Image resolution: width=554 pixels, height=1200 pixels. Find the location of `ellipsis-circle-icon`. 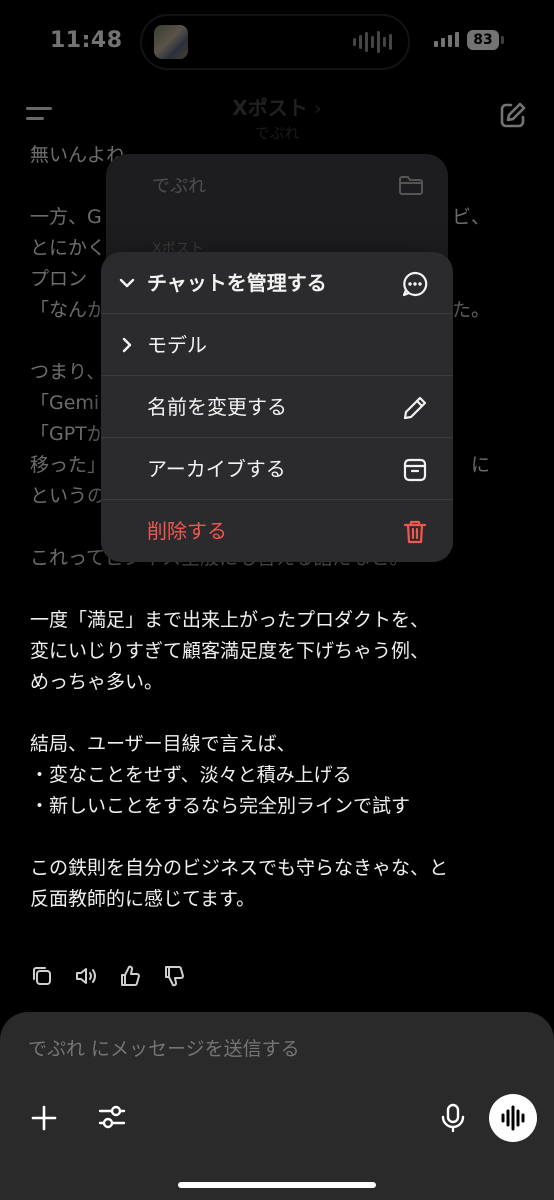

ellipsis-circle-icon is located at coordinates (415, 284).